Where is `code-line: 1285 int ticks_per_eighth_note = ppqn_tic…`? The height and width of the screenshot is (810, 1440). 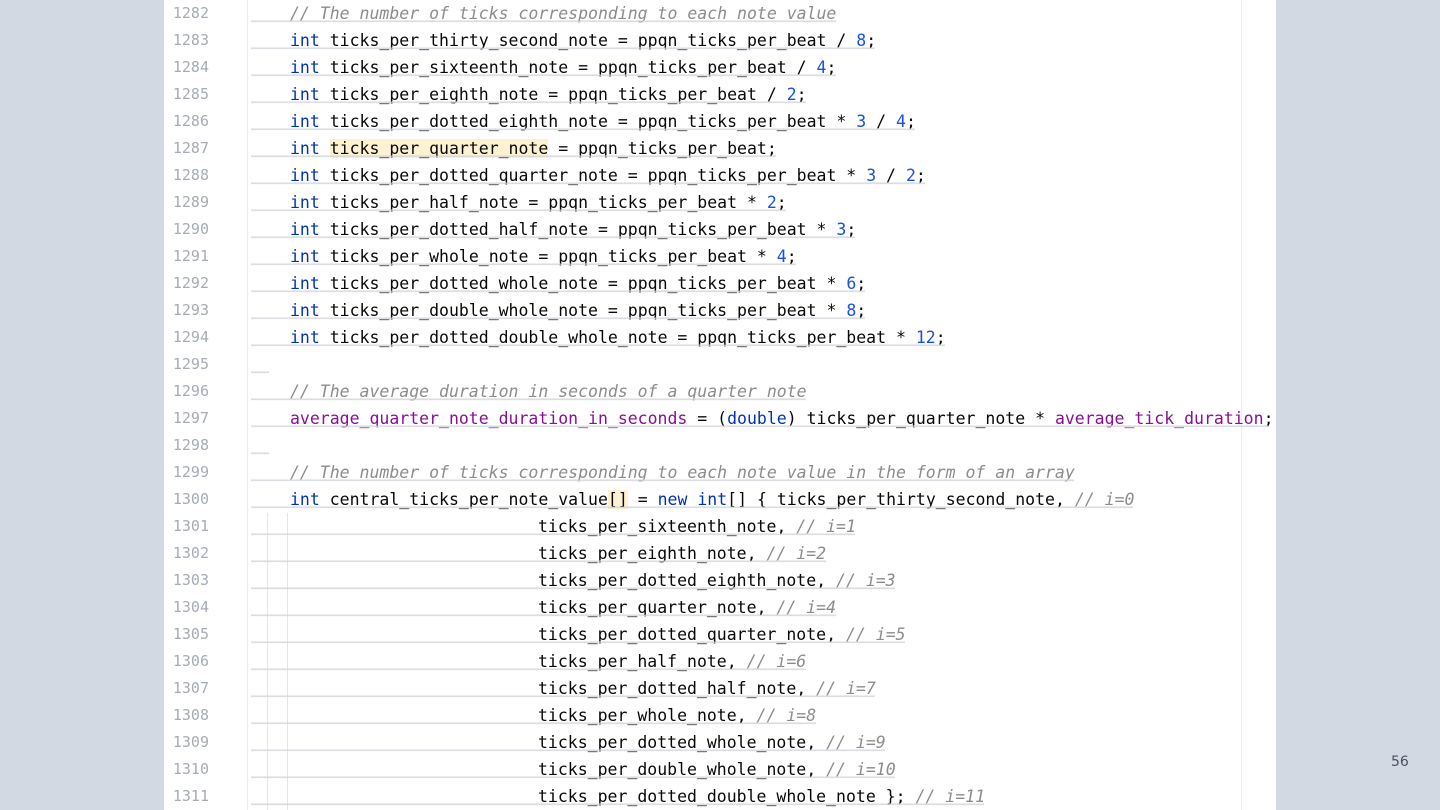 code-line: 1285 int ticks_per_eighth_note = ppqn_tic… is located at coordinates (720, 94).